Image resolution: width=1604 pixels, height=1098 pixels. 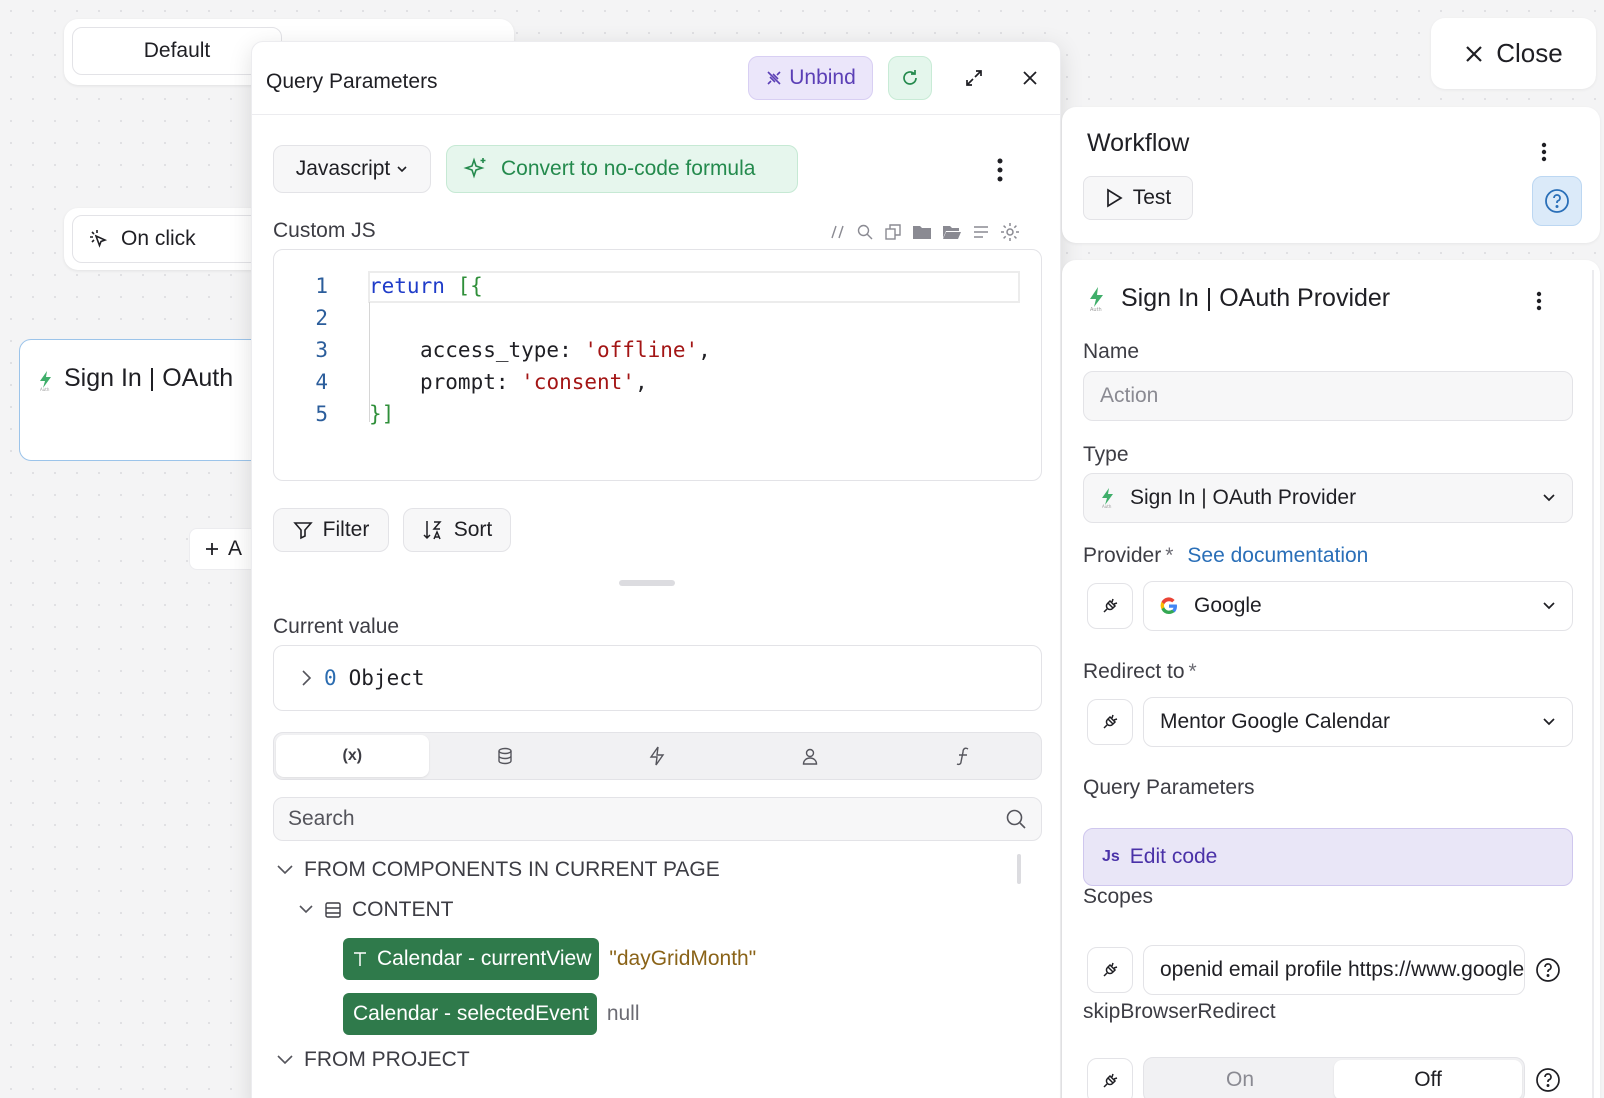 What do you see at coordinates (974, 78) in the screenshot?
I see `expand-button` at bounding box center [974, 78].